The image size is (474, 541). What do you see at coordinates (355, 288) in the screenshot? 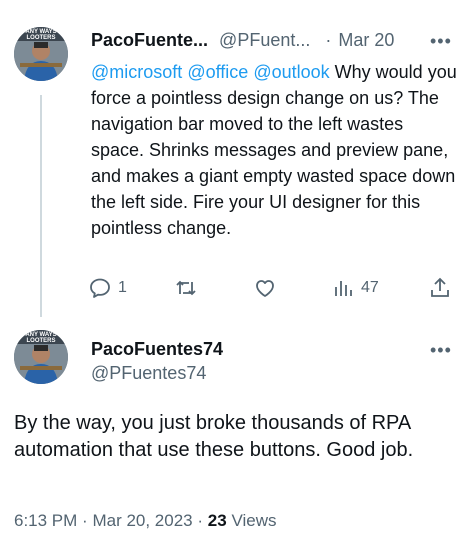
I see `views-button: 47` at bounding box center [355, 288].